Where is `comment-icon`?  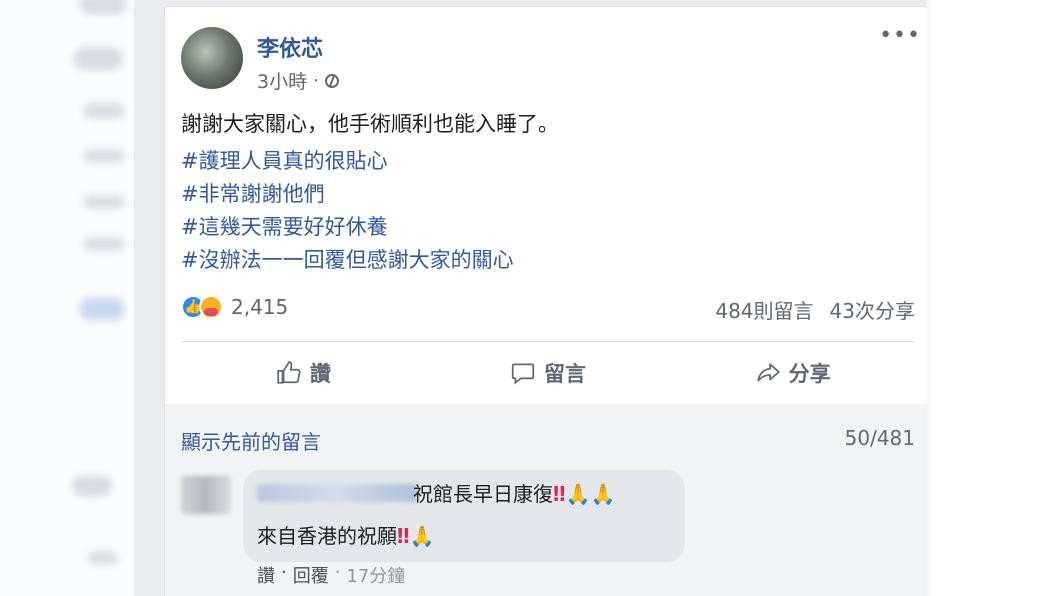
comment-icon is located at coordinates (523, 374).